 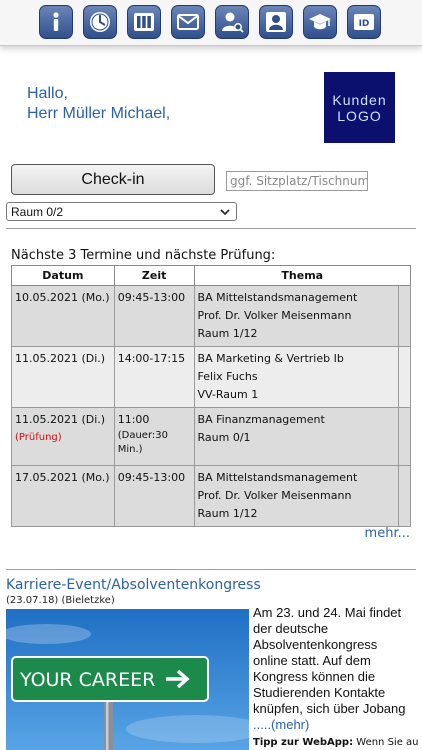 What do you see at coordinates (270, 358) in the screenshot?
I see `row-topic-title: BA Marketing & Vertrieb Ib` at bounding box center [270, 358].